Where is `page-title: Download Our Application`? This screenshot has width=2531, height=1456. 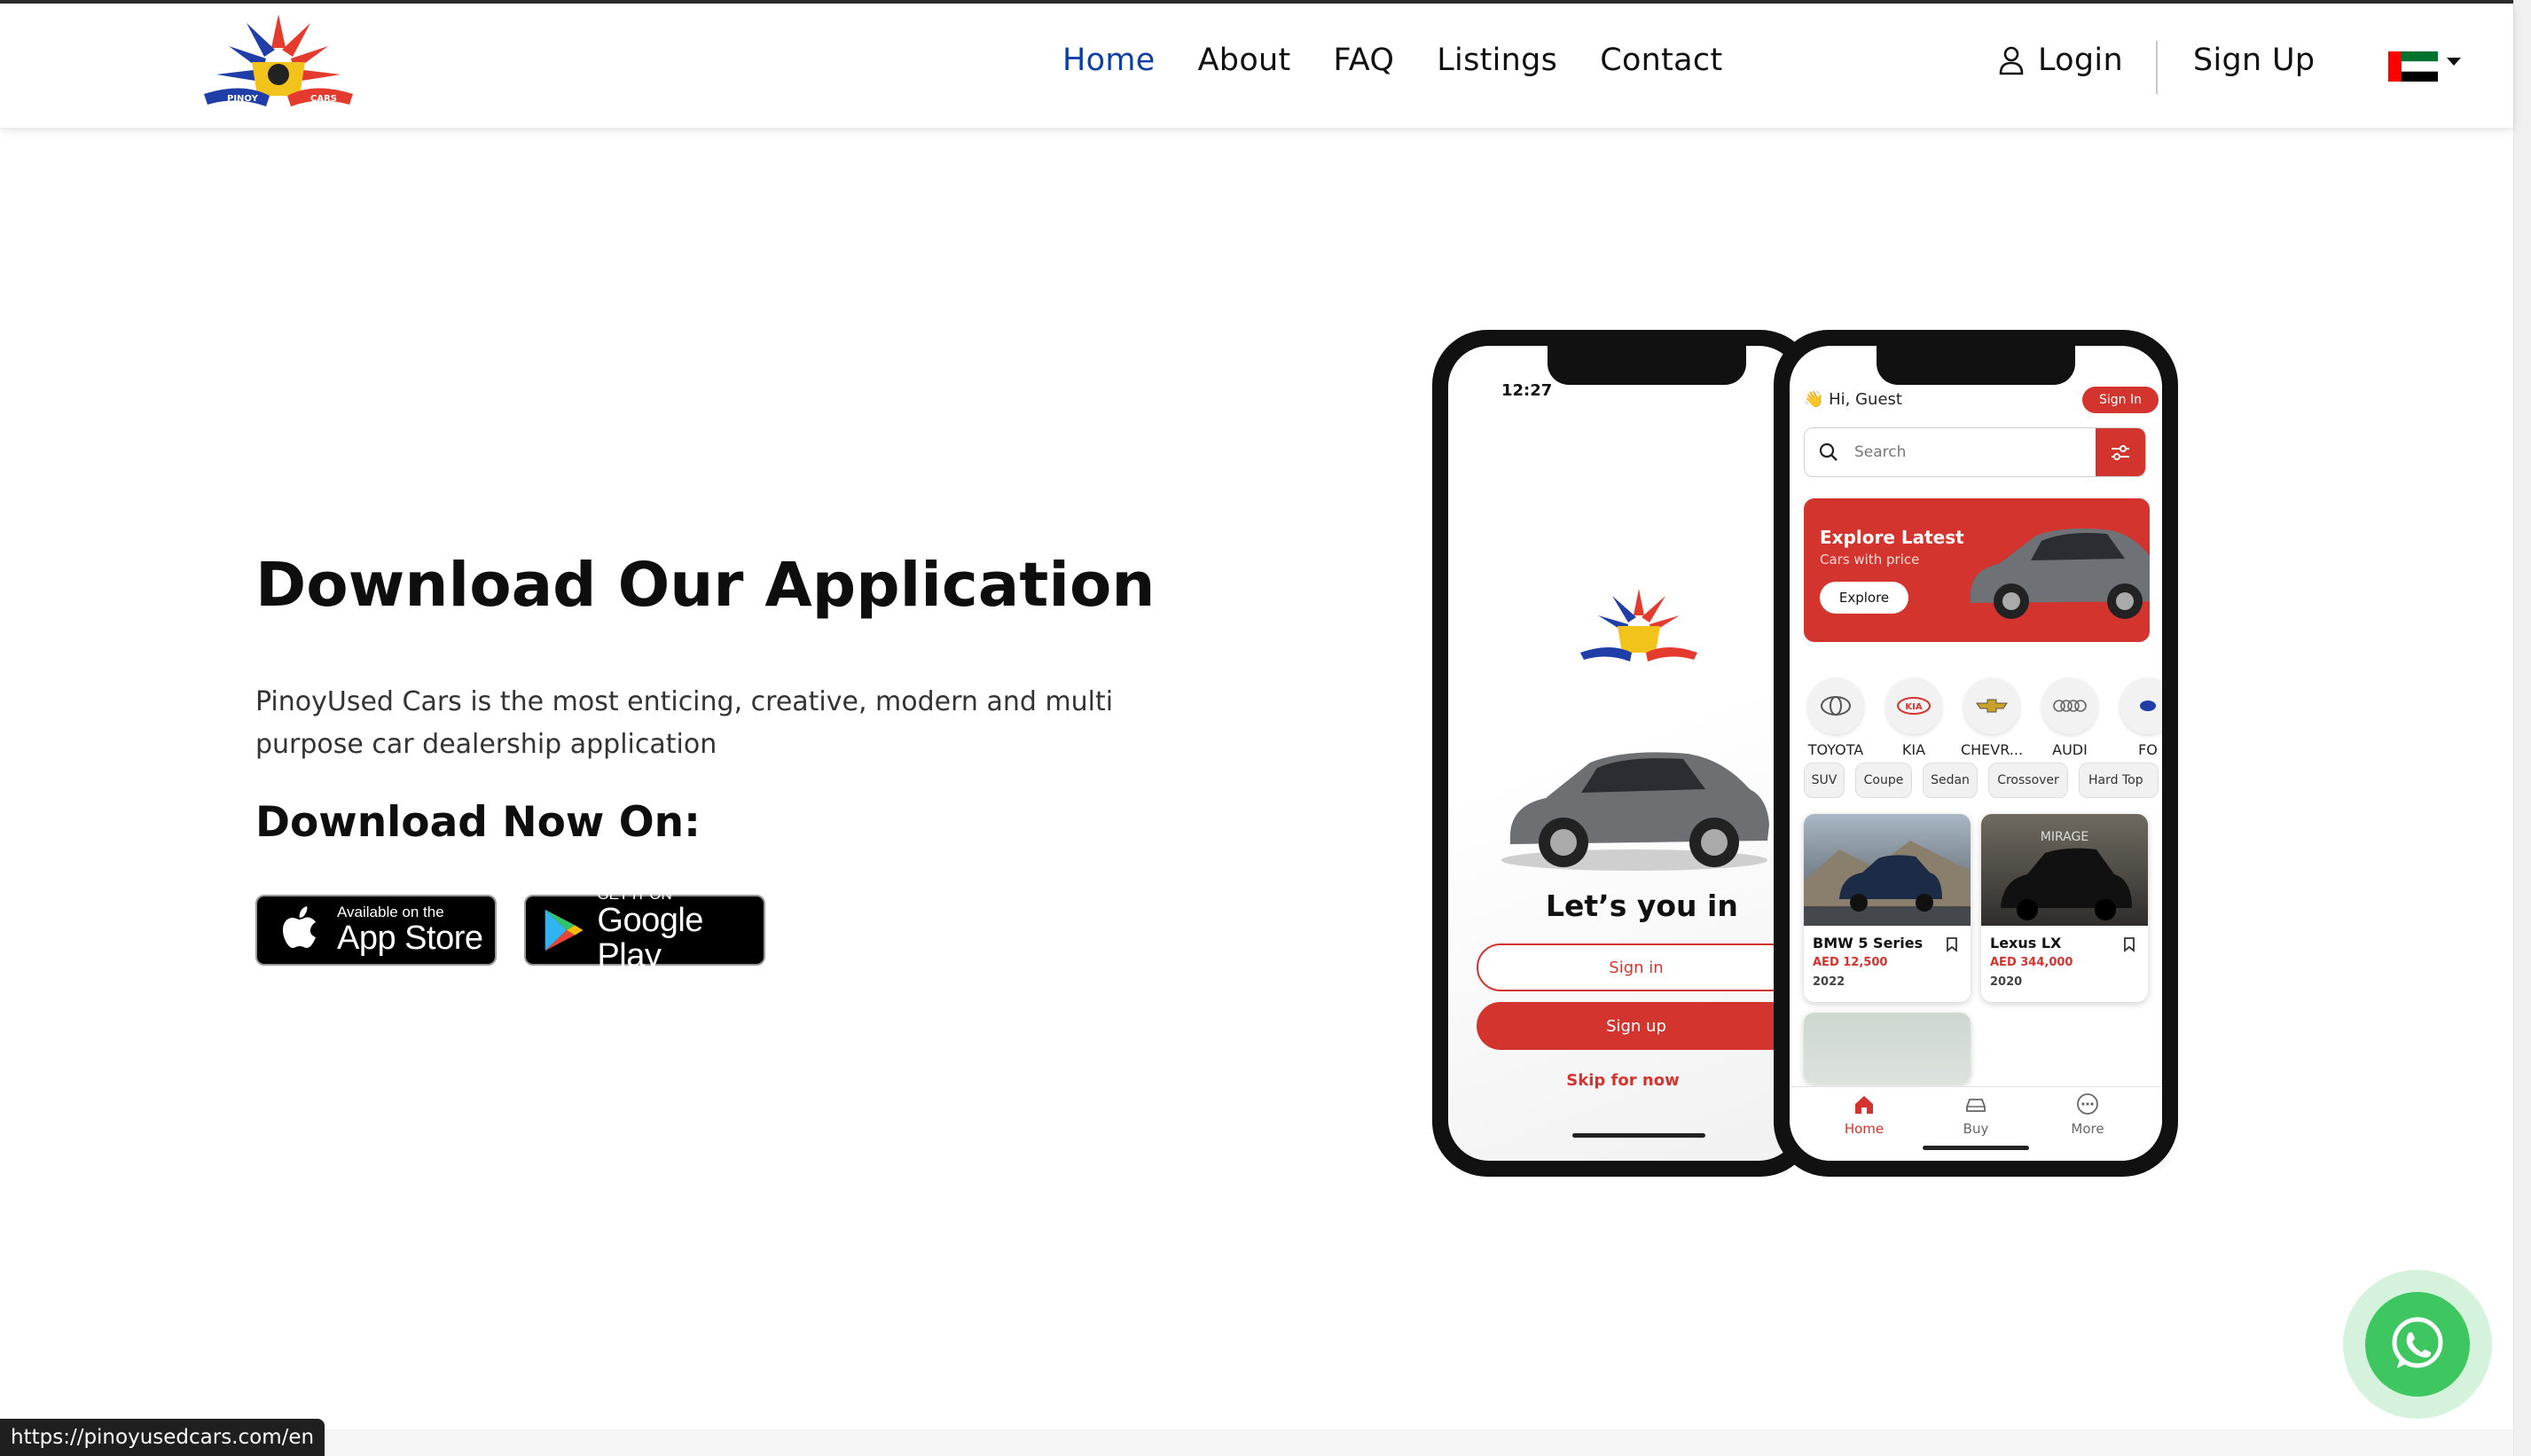 page-title: Download Our Application is located at coordinates (705, 585).